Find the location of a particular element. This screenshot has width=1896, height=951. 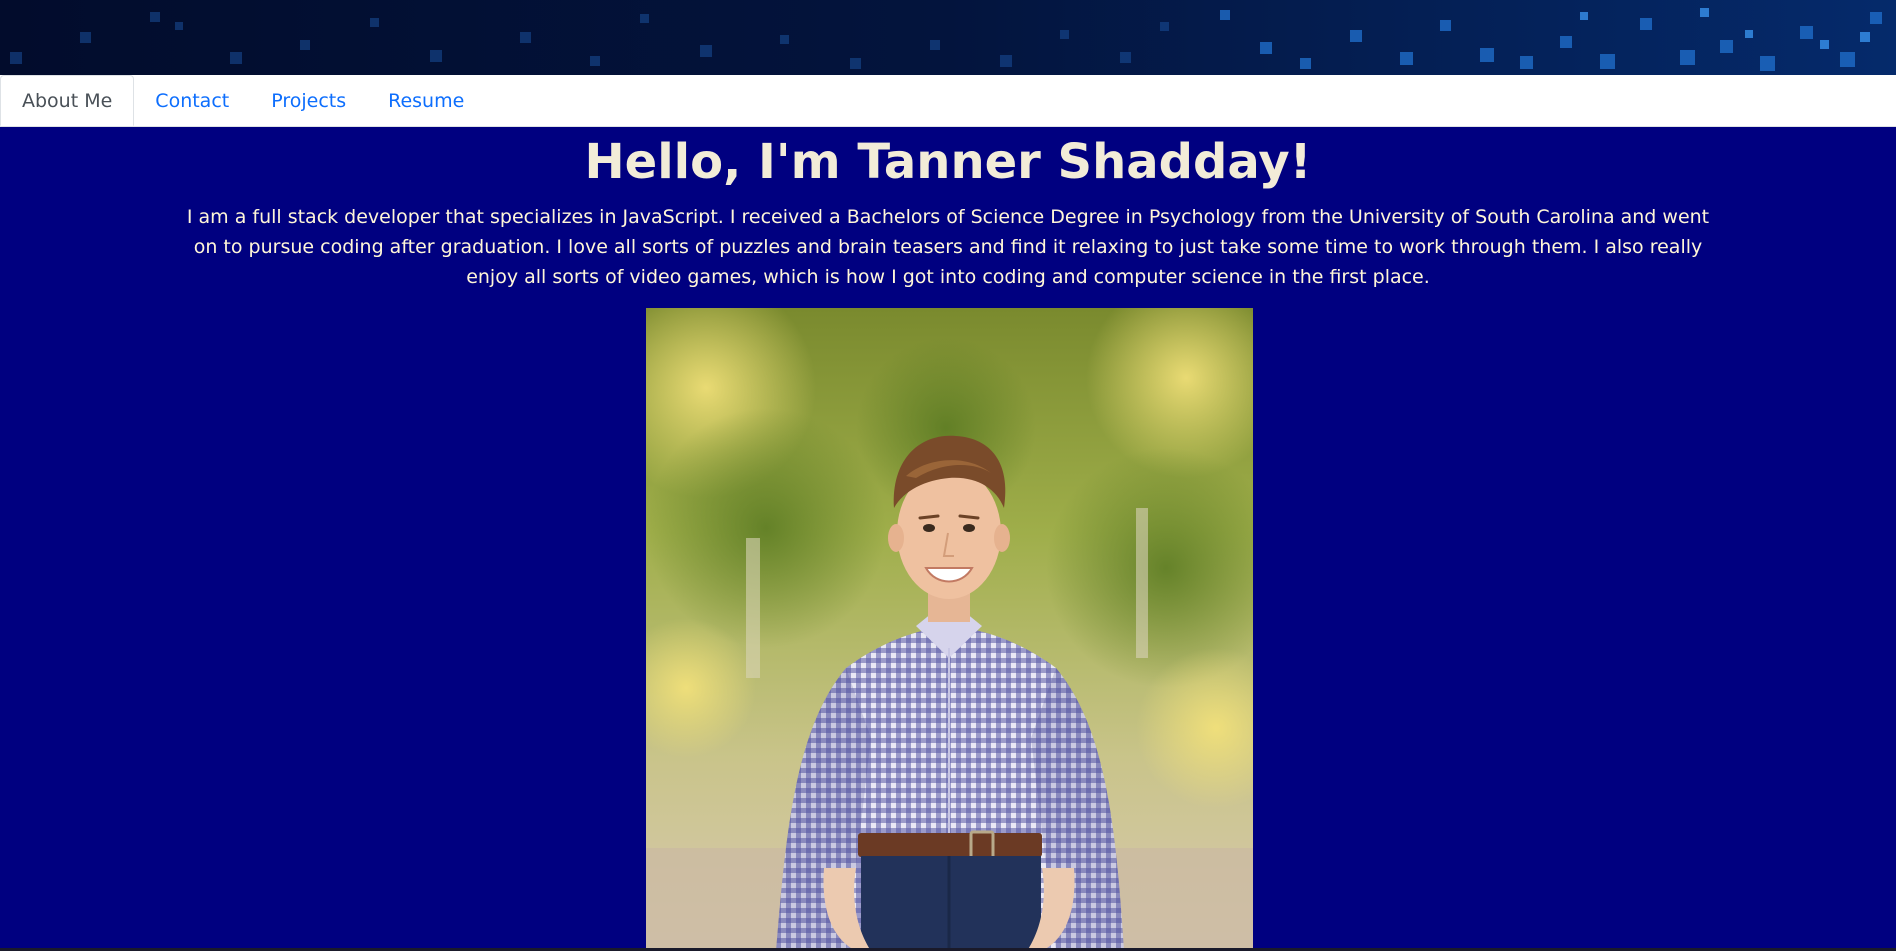

nav-tab-label: About Me is located at coordinates (67, 100).